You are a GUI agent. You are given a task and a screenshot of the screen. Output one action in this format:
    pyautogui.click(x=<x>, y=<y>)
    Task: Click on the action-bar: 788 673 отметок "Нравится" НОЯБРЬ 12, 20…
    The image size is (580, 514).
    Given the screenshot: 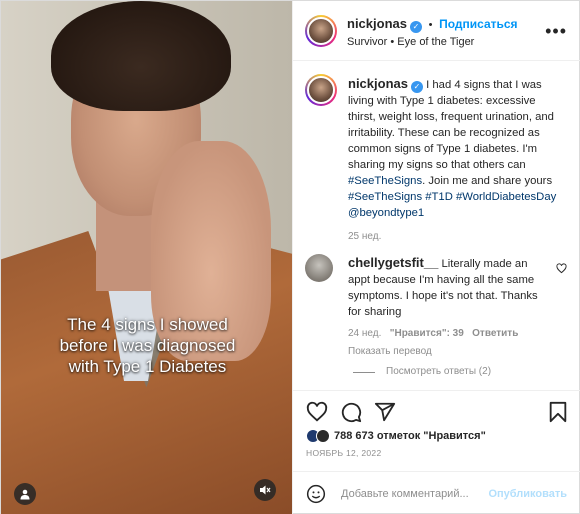 What is the action you would take?
    pyautogui.click(x=436, y=430)
    